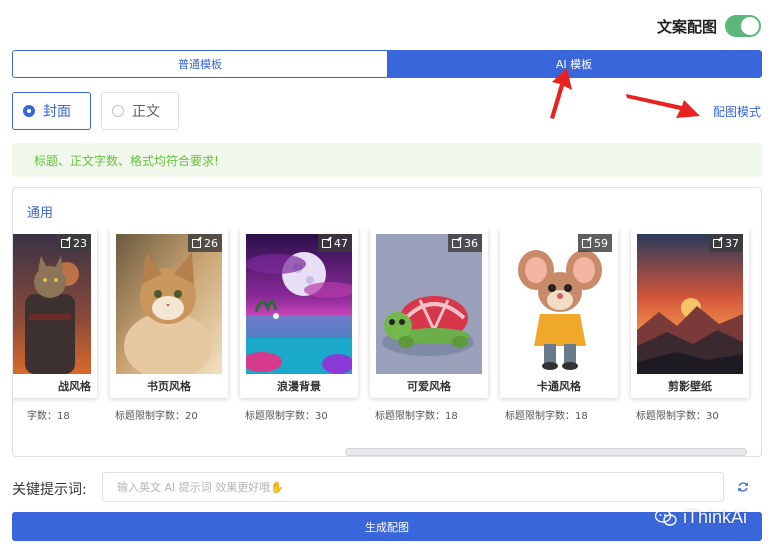 The height and width of the screenshot is (549, 771). I want to click on usage-count-badge: 26, so click(205, 243).